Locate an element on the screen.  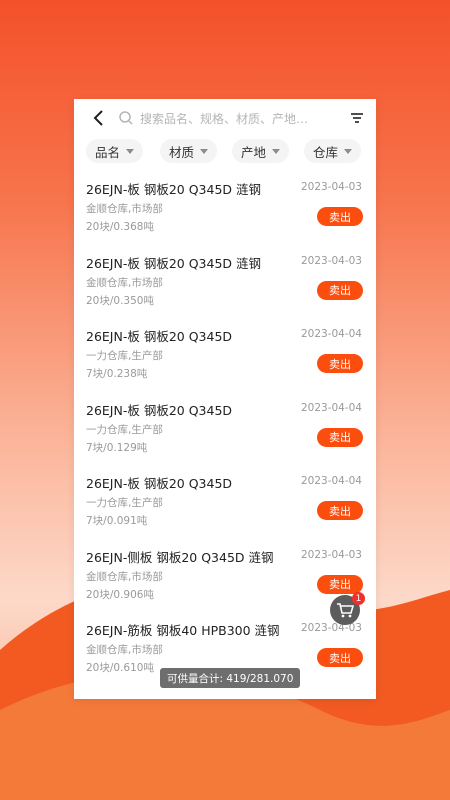
filter-chip-label: 产地 is located at coordinates (254, 152).